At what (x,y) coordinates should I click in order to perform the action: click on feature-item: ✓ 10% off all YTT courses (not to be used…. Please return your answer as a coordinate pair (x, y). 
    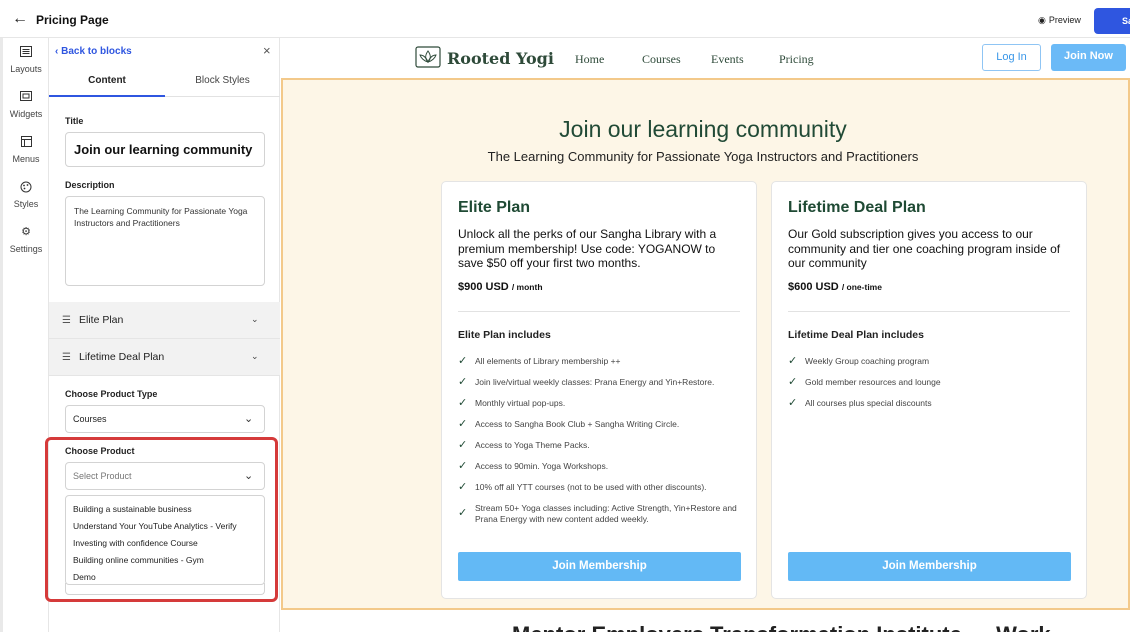
    Looking at the image, I should click on (582, 487).